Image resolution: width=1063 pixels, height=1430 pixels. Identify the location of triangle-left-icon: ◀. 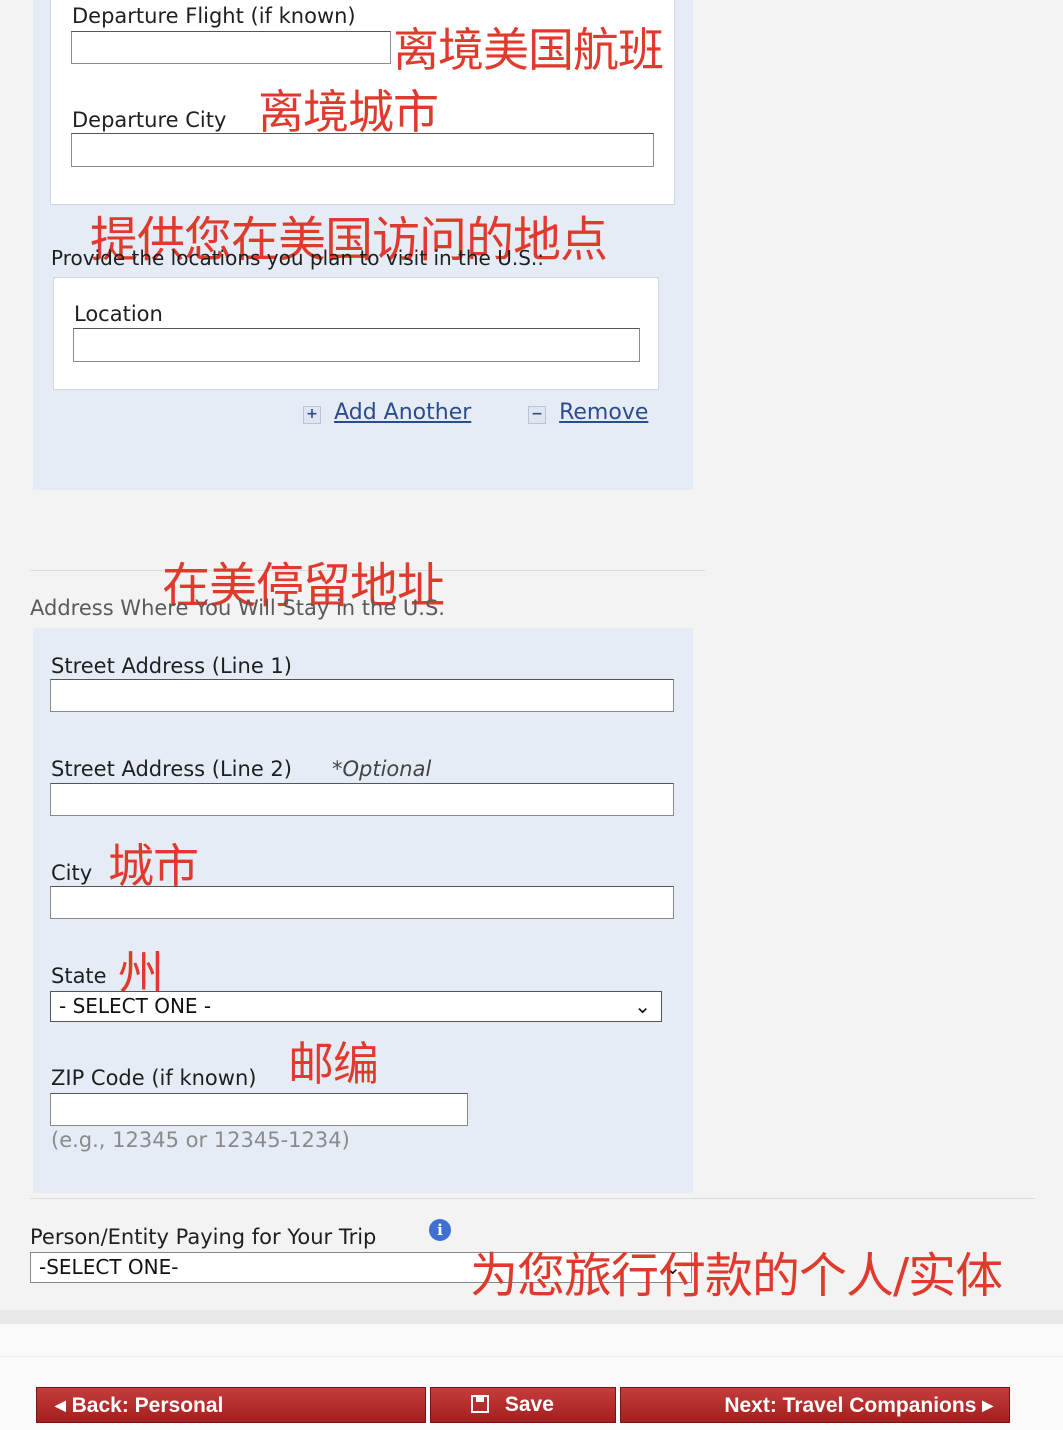
(60, 1405).